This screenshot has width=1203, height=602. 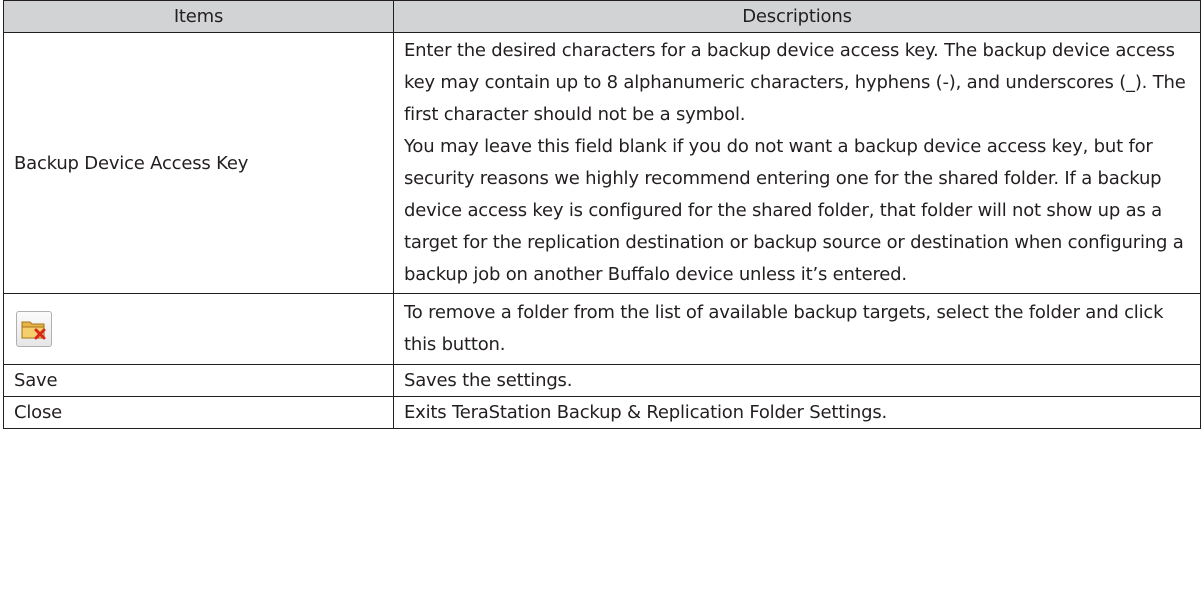 I want to click on item-save: Save, so click(x=198, y=380).